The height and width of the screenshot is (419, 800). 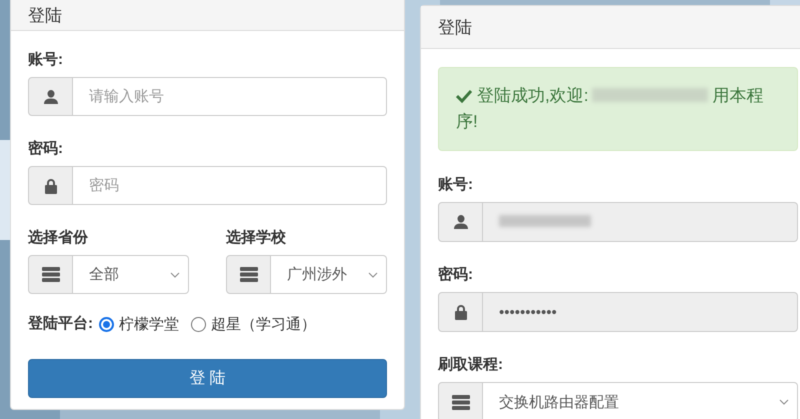 I want to click on login-button: 登 陆, so click(x=207, y=378).